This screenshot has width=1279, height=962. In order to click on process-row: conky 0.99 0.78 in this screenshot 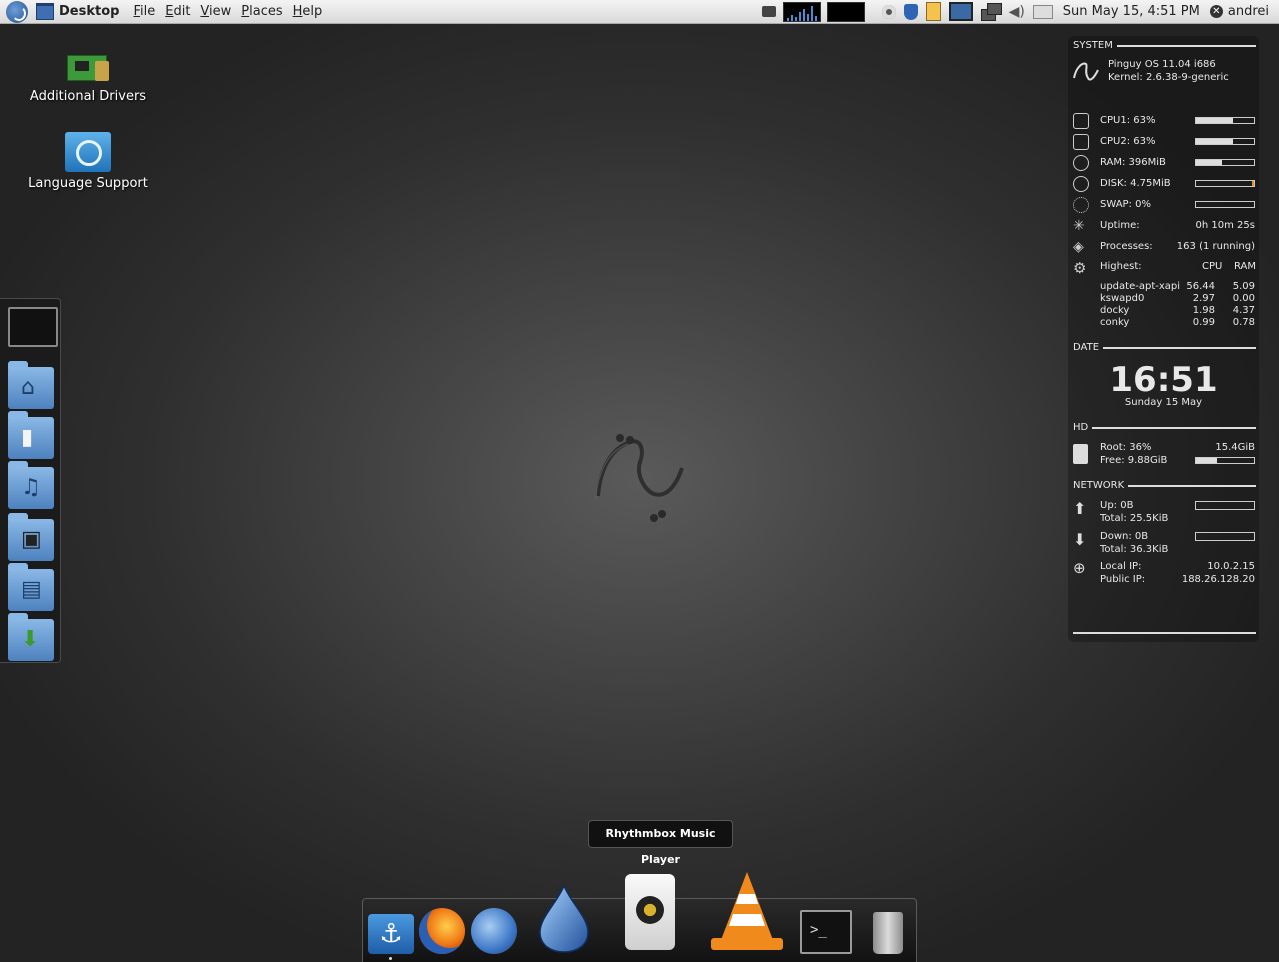, I will do `click(1177, 322)`.